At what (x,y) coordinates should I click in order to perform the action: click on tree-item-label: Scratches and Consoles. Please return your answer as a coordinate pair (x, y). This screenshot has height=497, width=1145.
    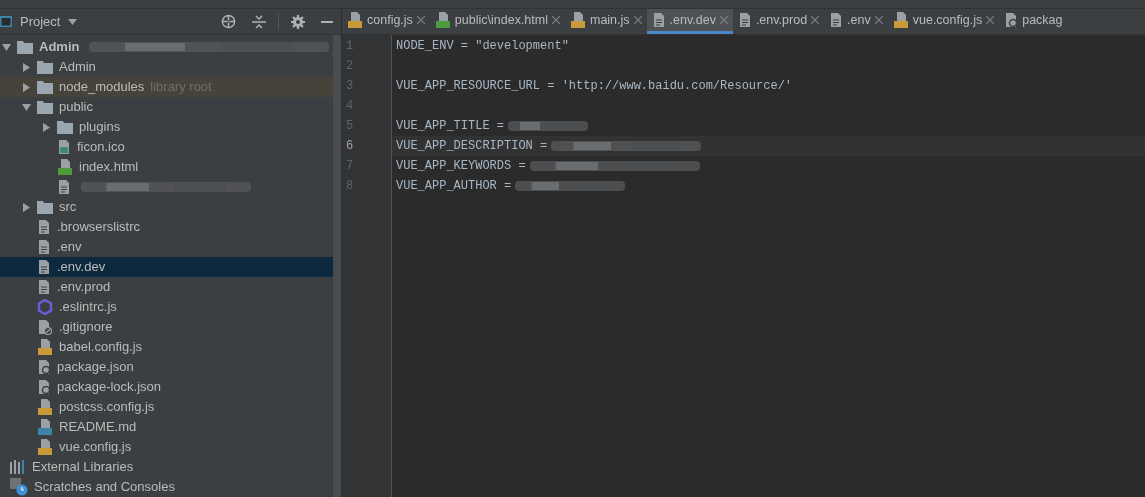
    Looking at the image, I should click on (104, 487).